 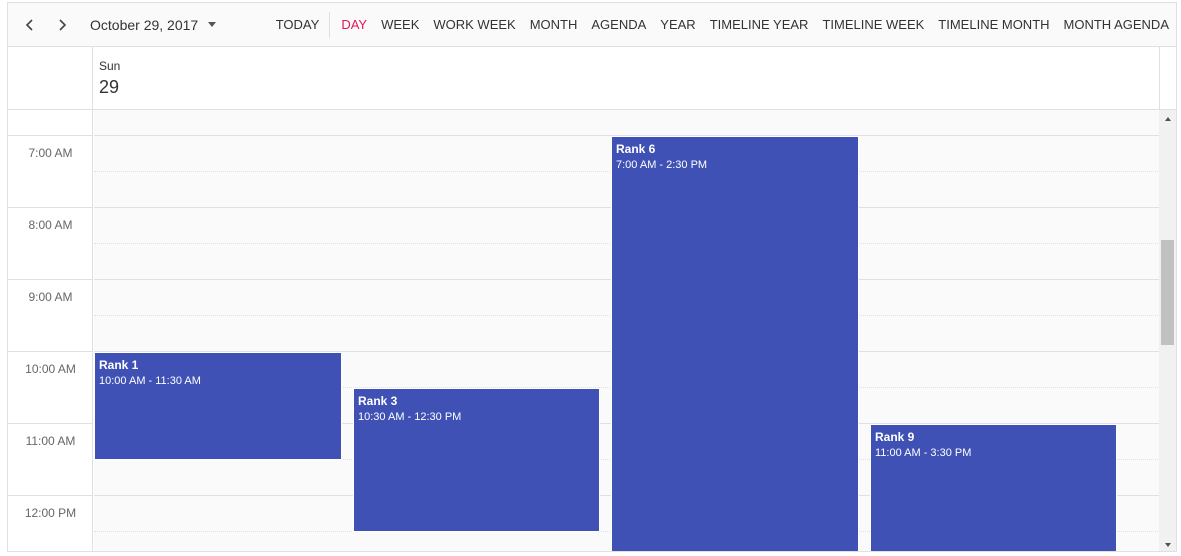 I want to click on time-label: 8:00 AM, so click(x=50, y=225).